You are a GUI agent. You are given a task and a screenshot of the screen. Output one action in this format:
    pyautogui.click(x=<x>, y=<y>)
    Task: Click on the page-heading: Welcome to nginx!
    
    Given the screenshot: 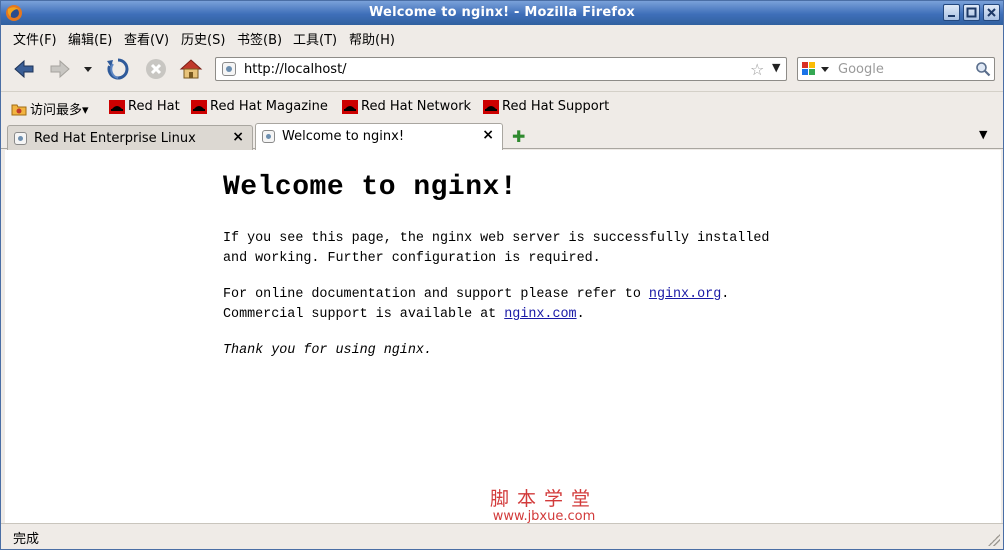 What is the action you would take?
    pyautogui.click(x=370, y=187)
    